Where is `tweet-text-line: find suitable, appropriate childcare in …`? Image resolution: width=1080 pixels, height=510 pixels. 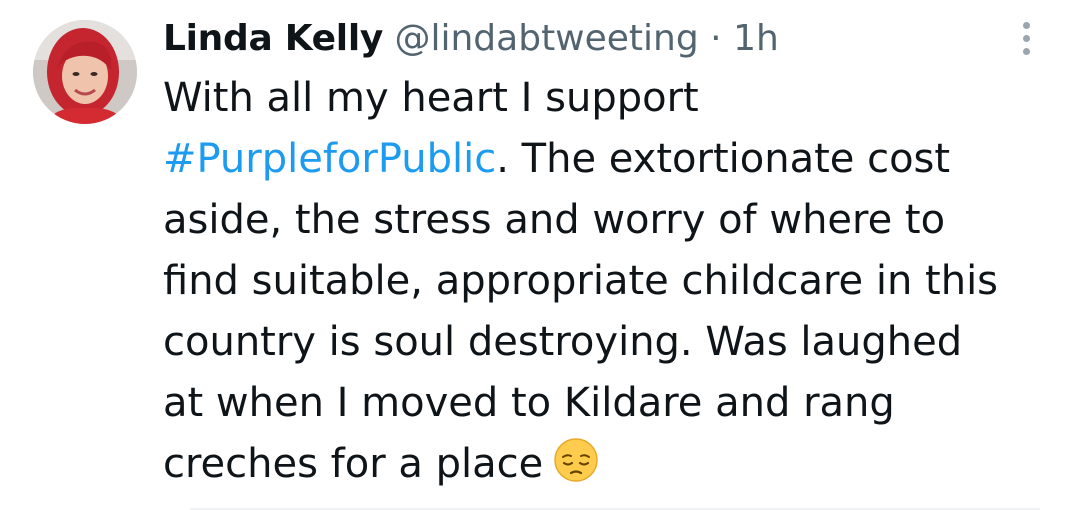 tweet-text-line: find suitable, appropriate childcare in … is located at coordinates (581, 281).